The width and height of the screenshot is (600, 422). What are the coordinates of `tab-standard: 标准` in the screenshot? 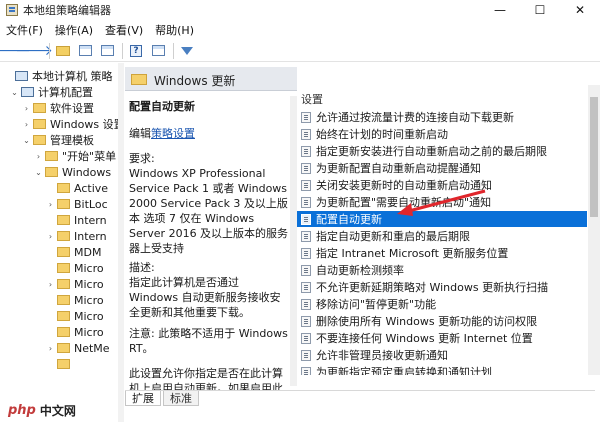 It's located at (181, 398).